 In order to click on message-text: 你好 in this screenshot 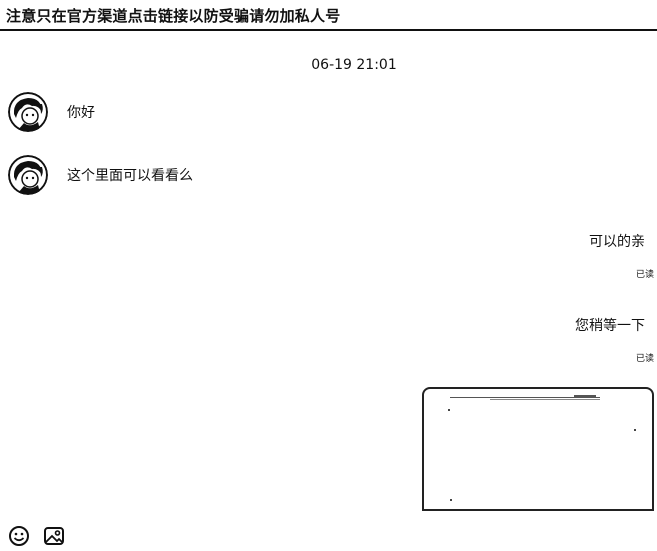, I will do `click(81, 113)`.